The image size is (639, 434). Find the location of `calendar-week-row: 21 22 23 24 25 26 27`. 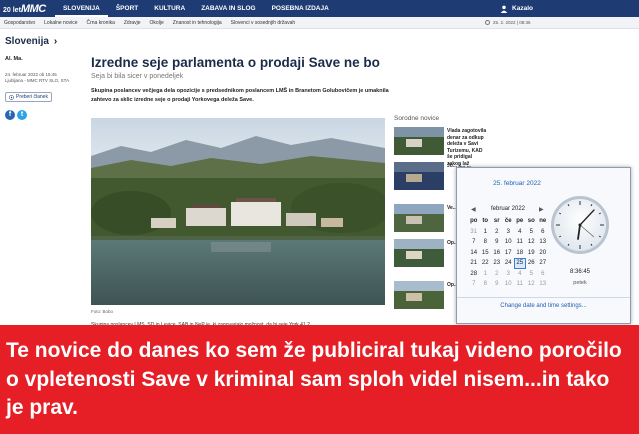

calendar-week-row: 21 22 23 24 25 26 27 is located at coordinates (508, 263).